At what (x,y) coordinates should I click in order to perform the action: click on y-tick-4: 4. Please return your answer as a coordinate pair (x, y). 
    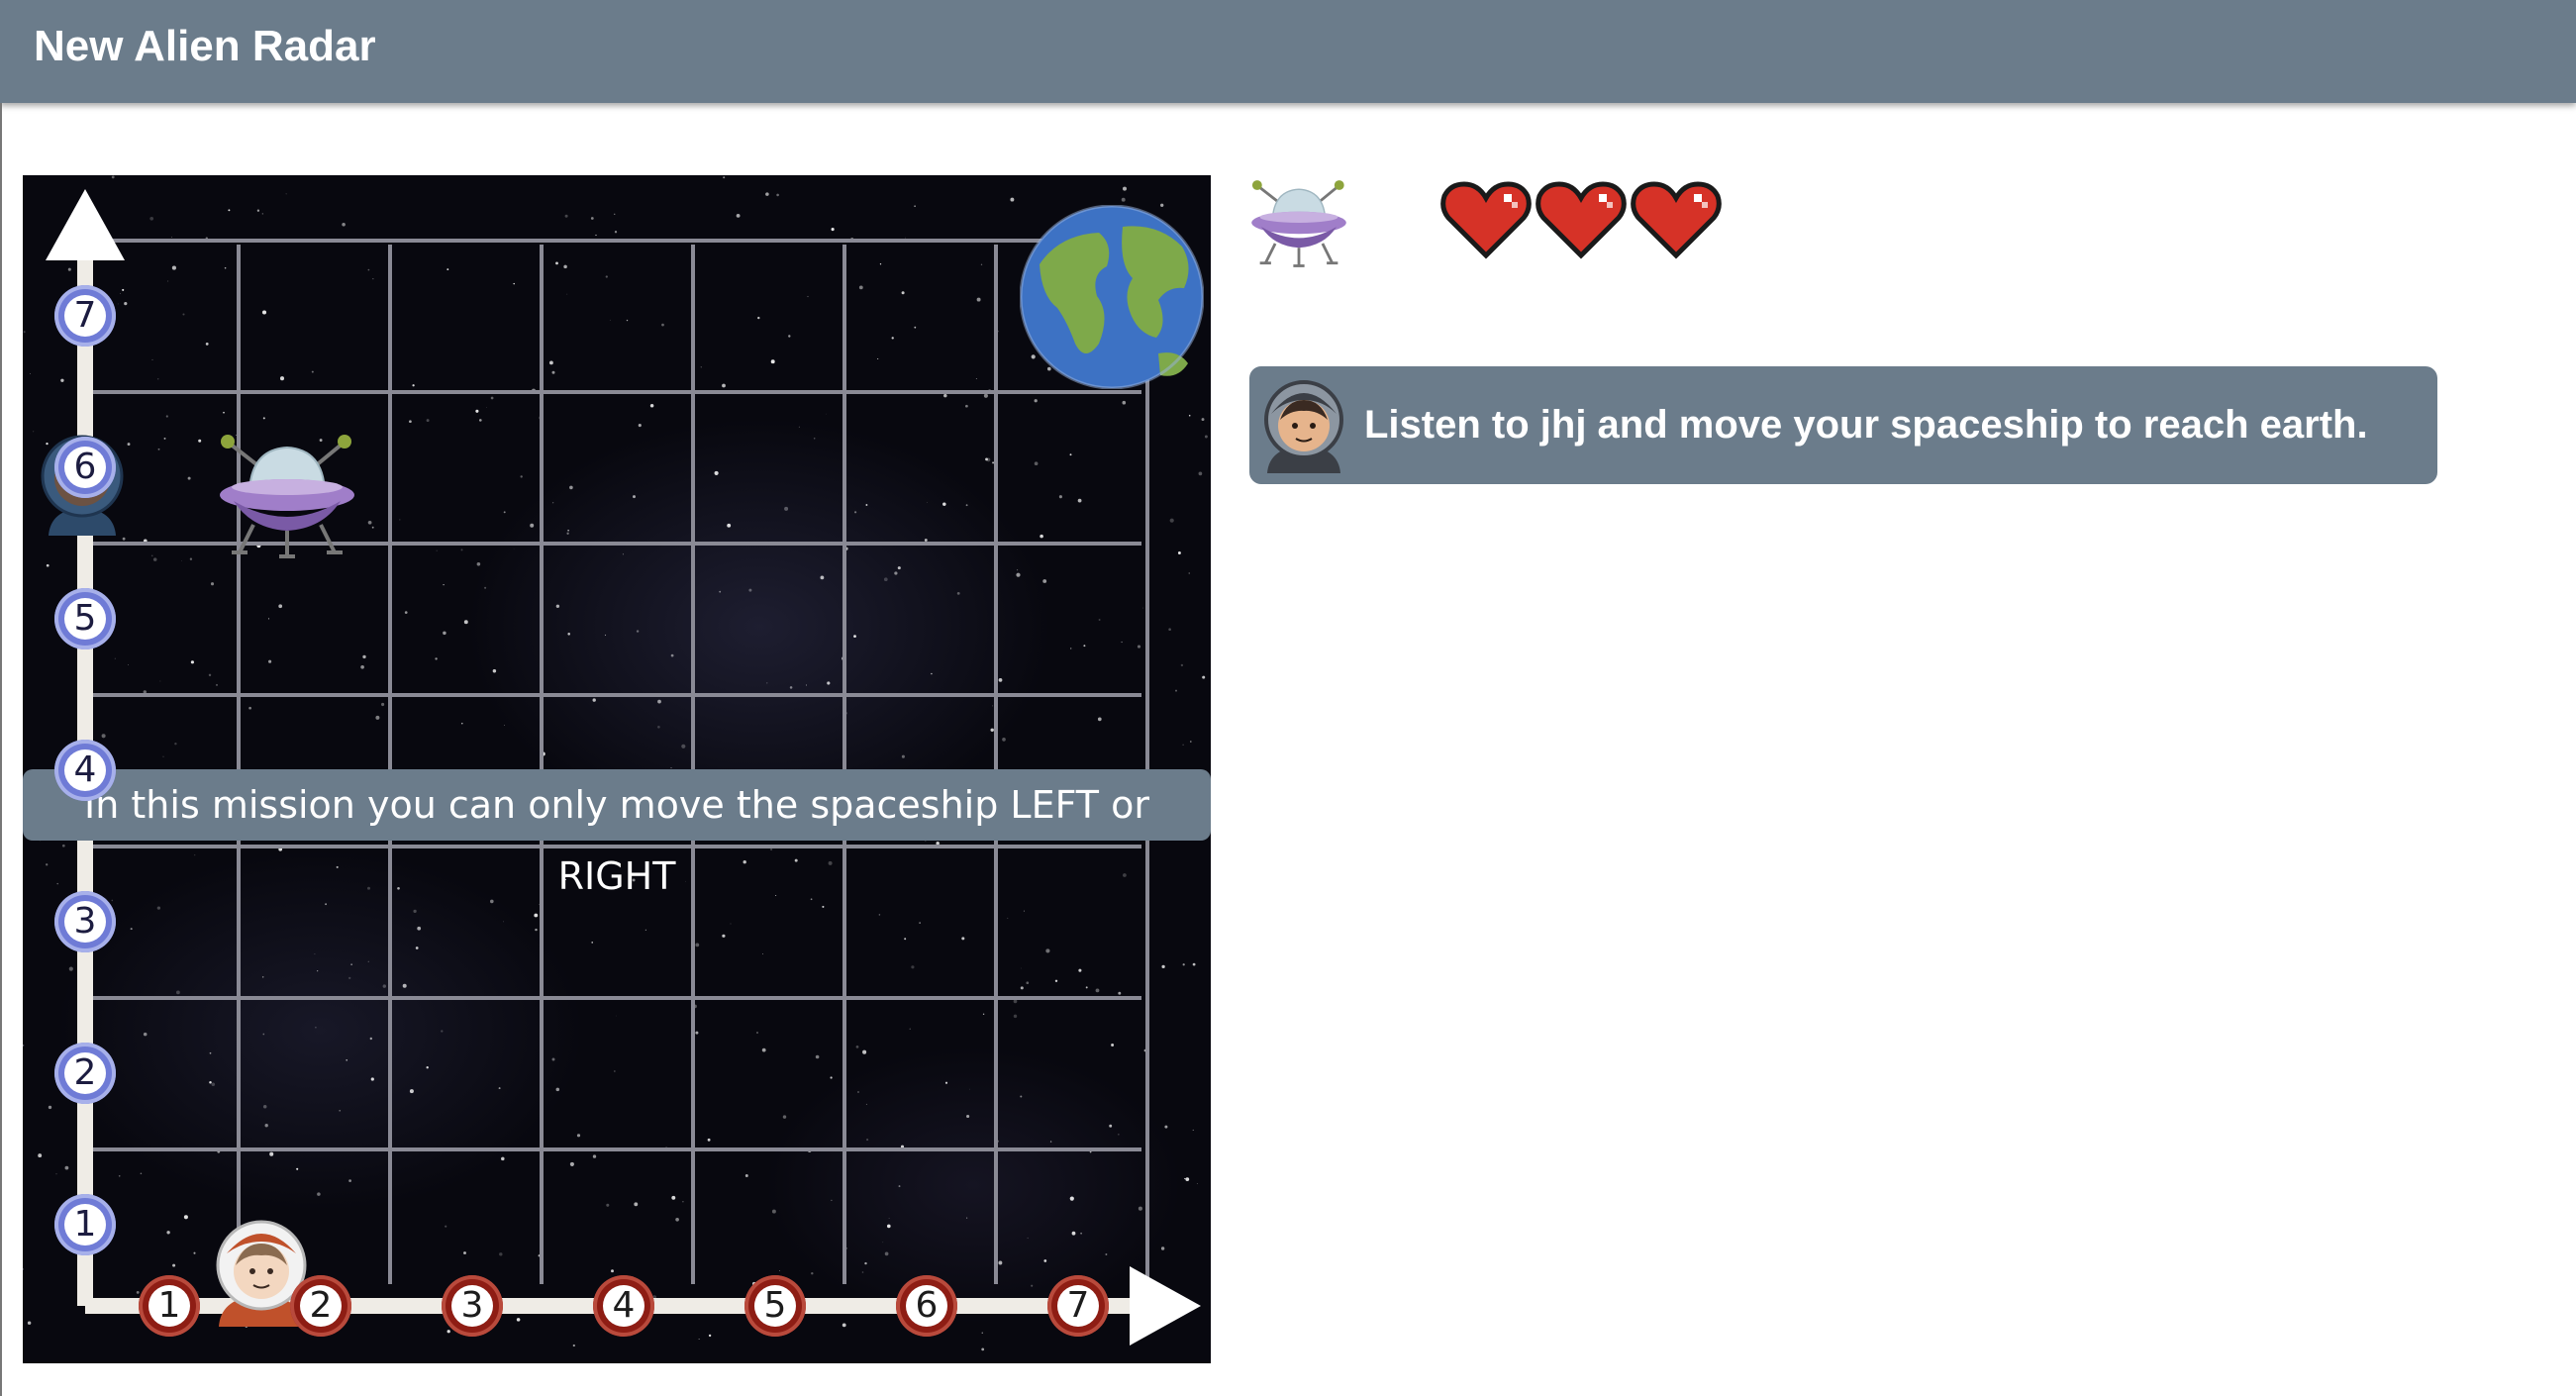
    Looking at the image, I should click on (85, 770).